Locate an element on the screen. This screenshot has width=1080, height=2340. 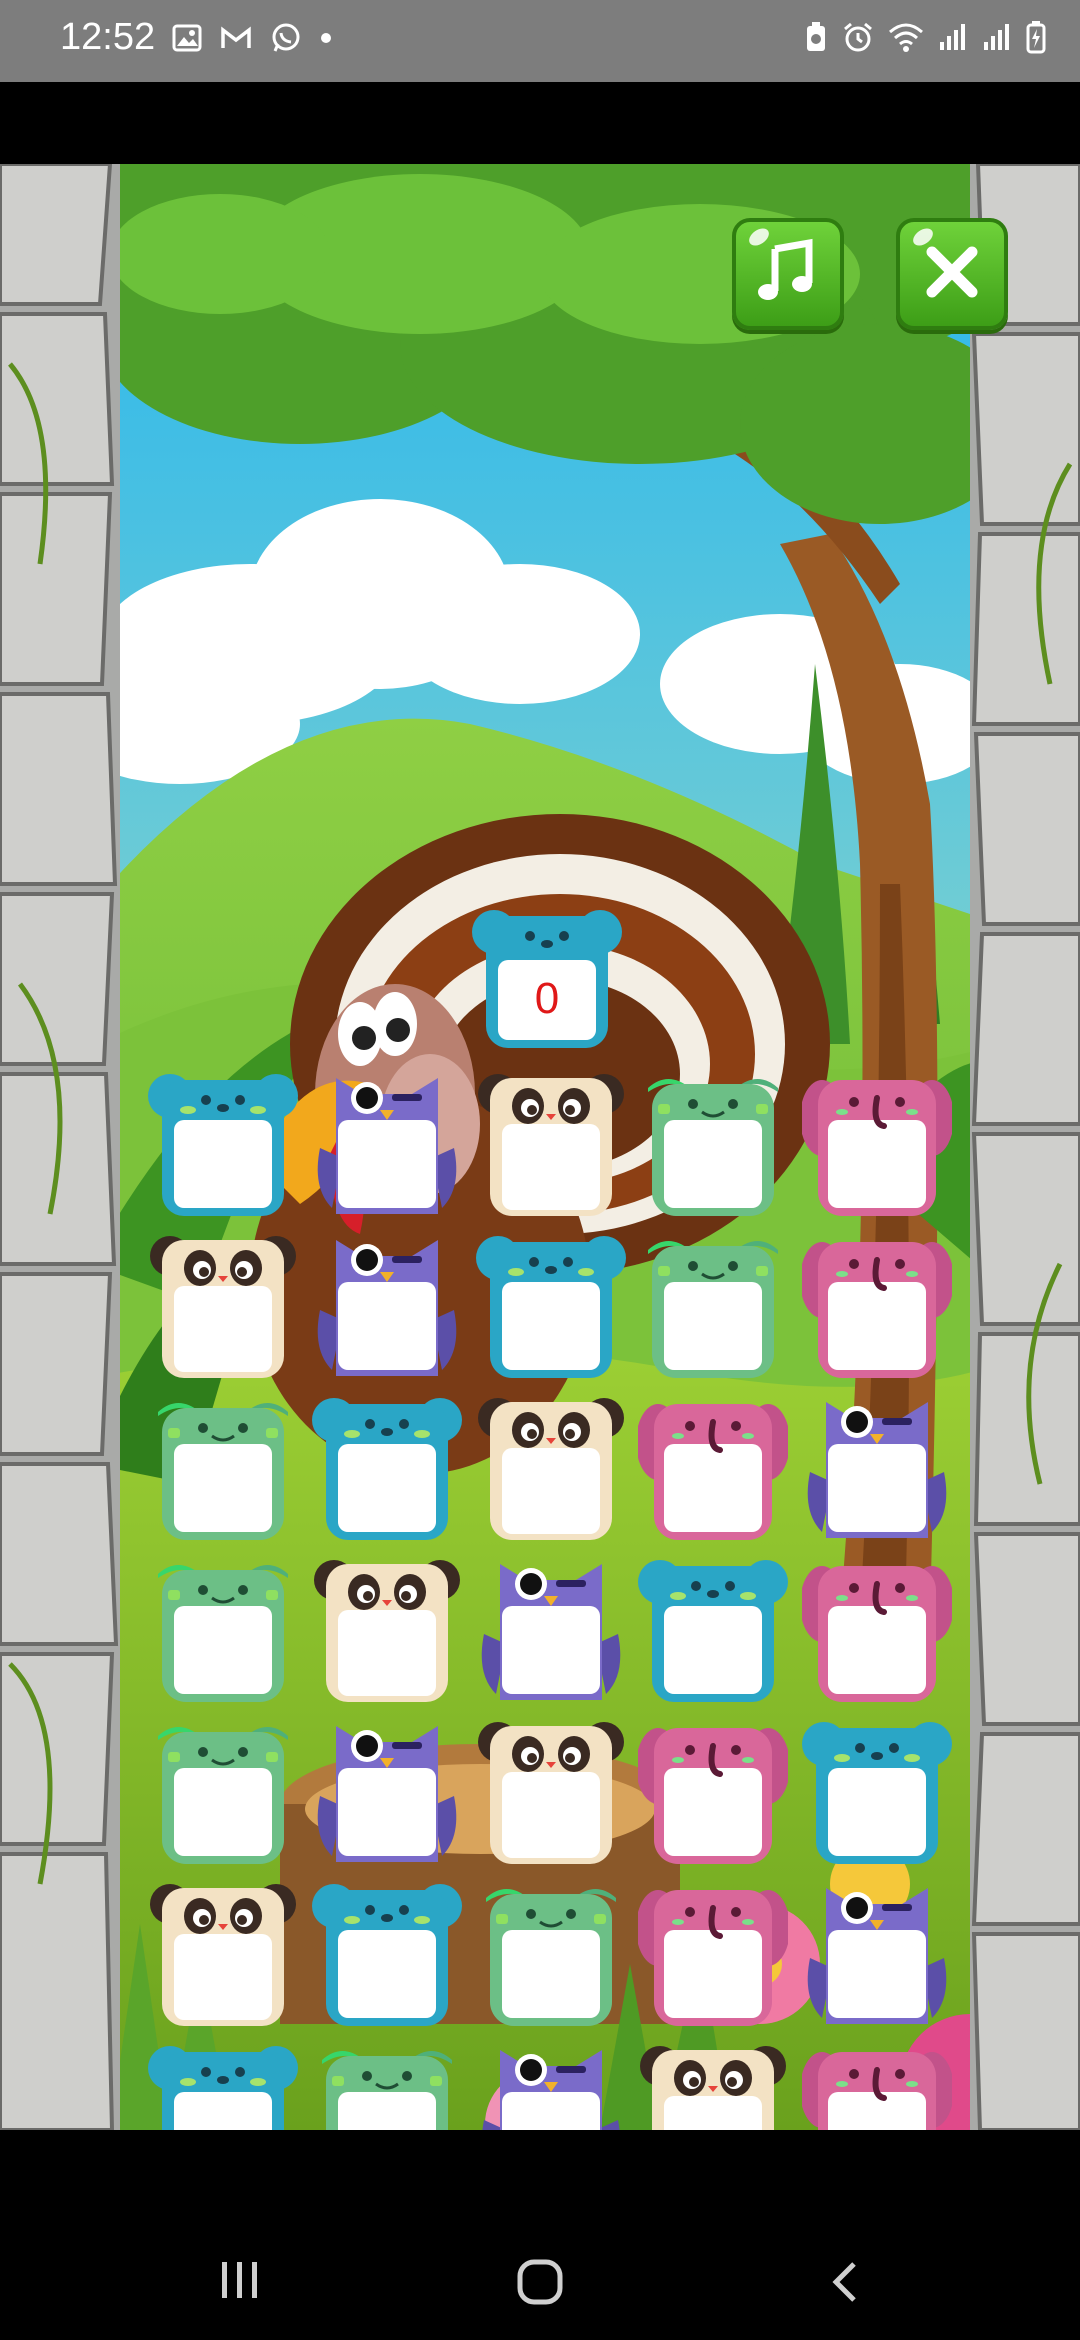
gmail-icon is located at coordinates (236, 38).